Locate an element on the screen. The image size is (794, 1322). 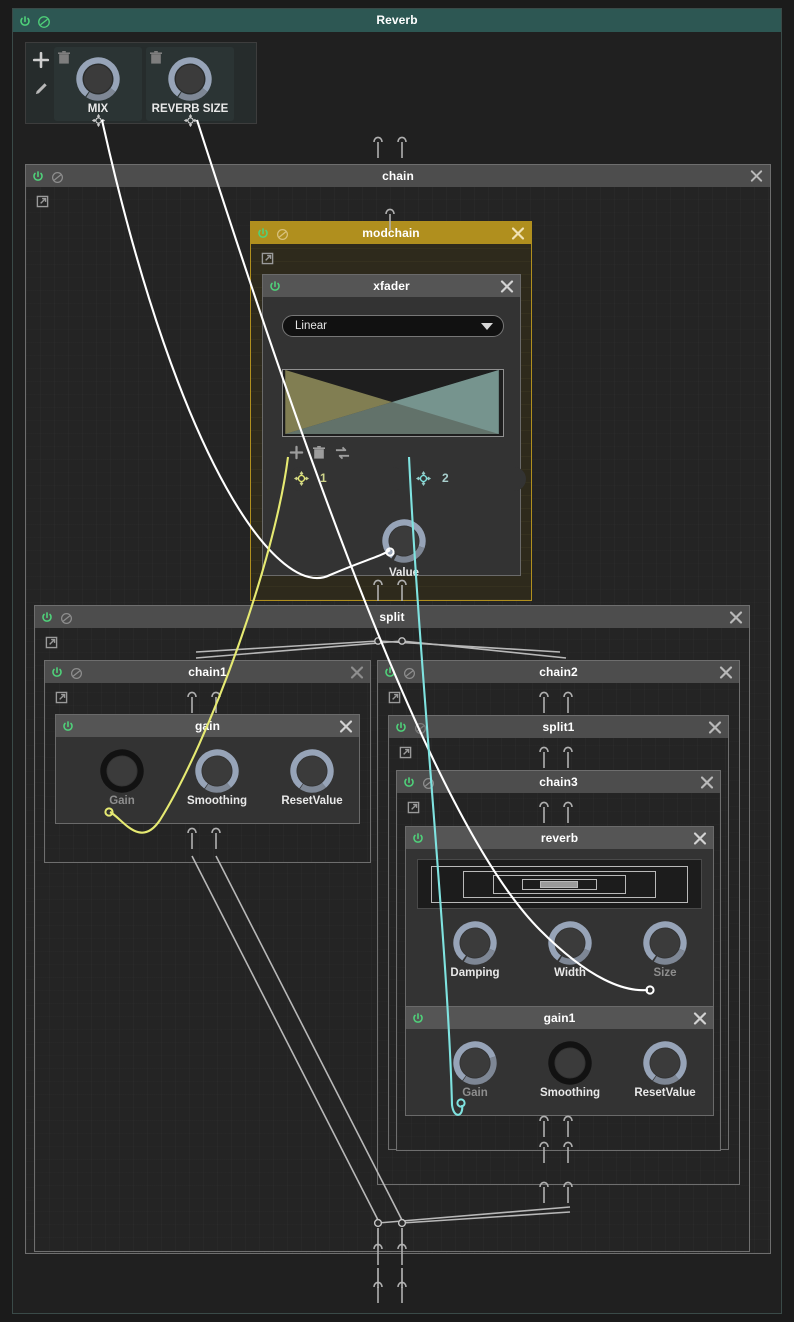
node-gain-label: gain is located at coordinates (207, 726).